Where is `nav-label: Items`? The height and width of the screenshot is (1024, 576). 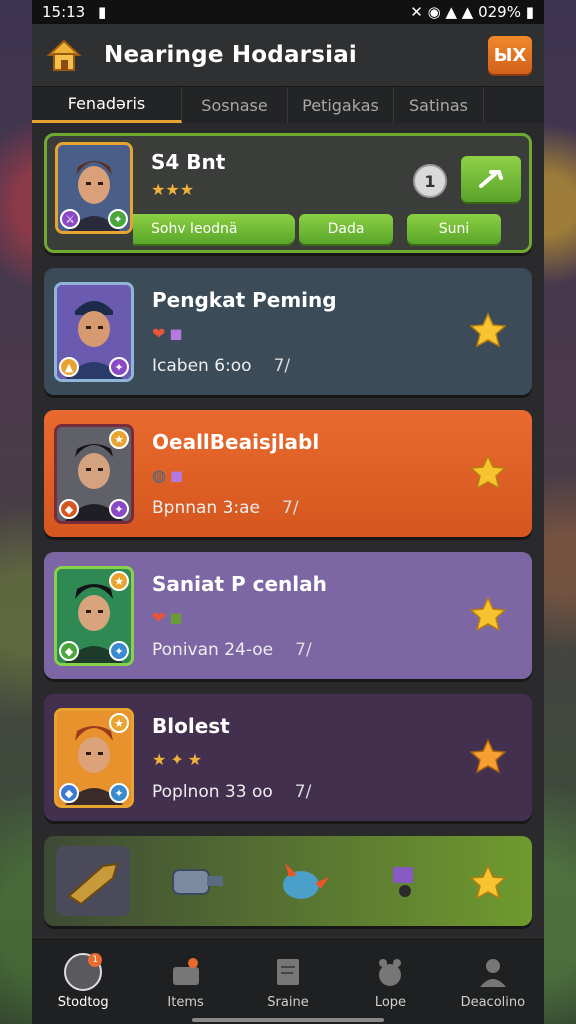
nav-label: Items is located at coordinates (185, 1002).